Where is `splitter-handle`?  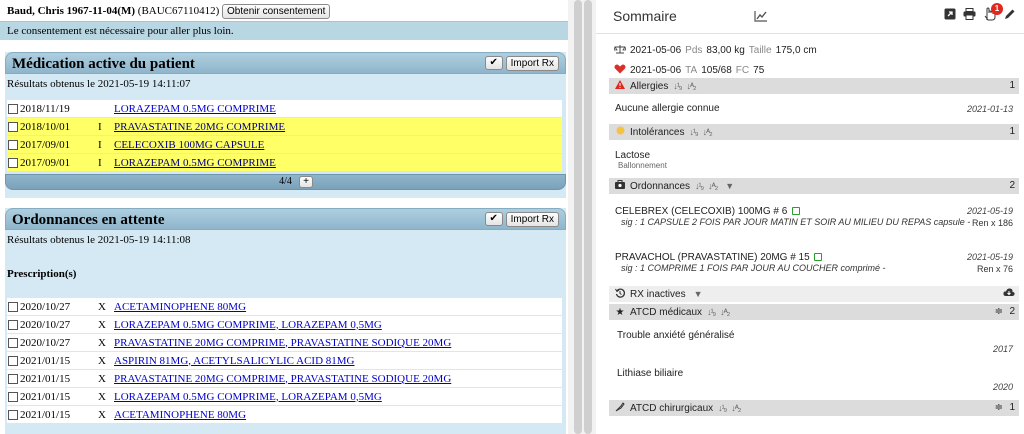
splitter-handle is located at coordinates (578, 217).